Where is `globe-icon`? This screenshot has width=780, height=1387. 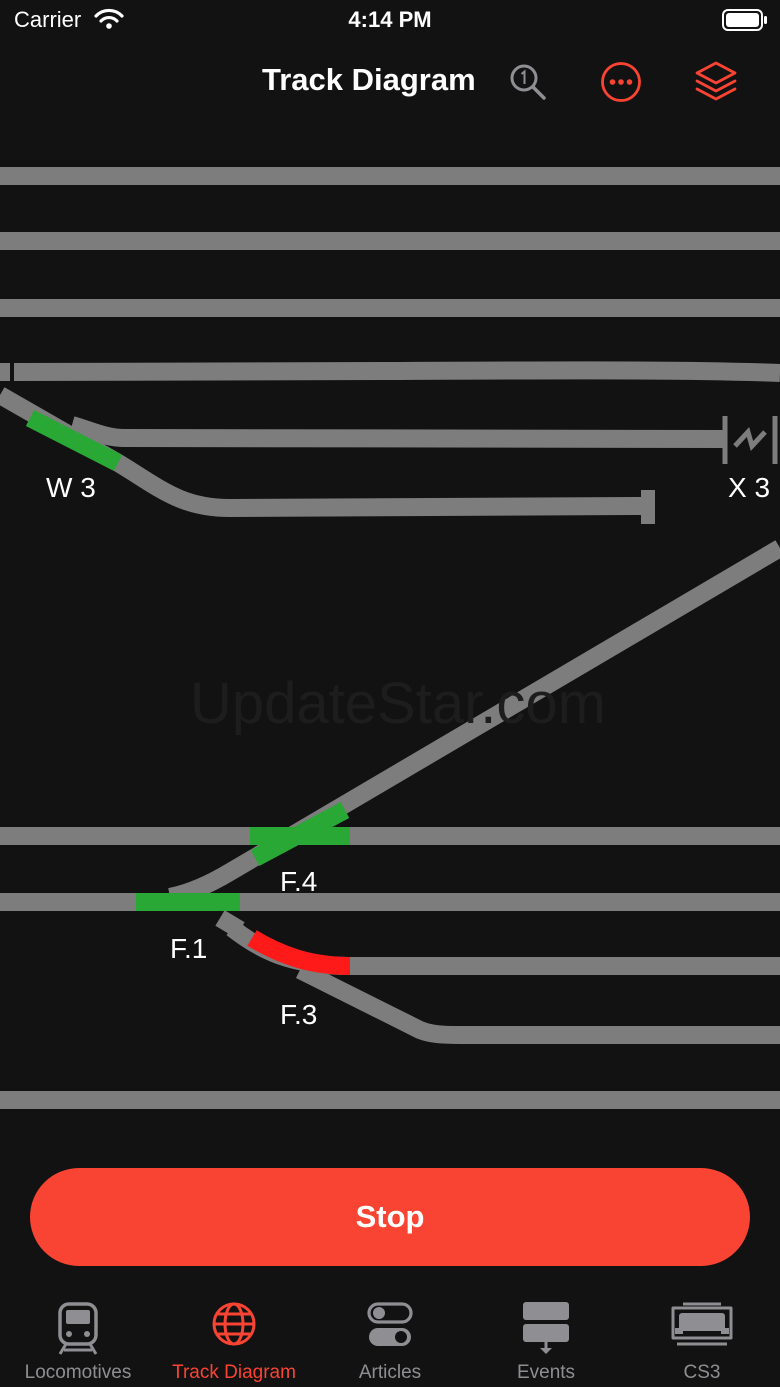
globe-icon is located at coordinates (234, 1324).